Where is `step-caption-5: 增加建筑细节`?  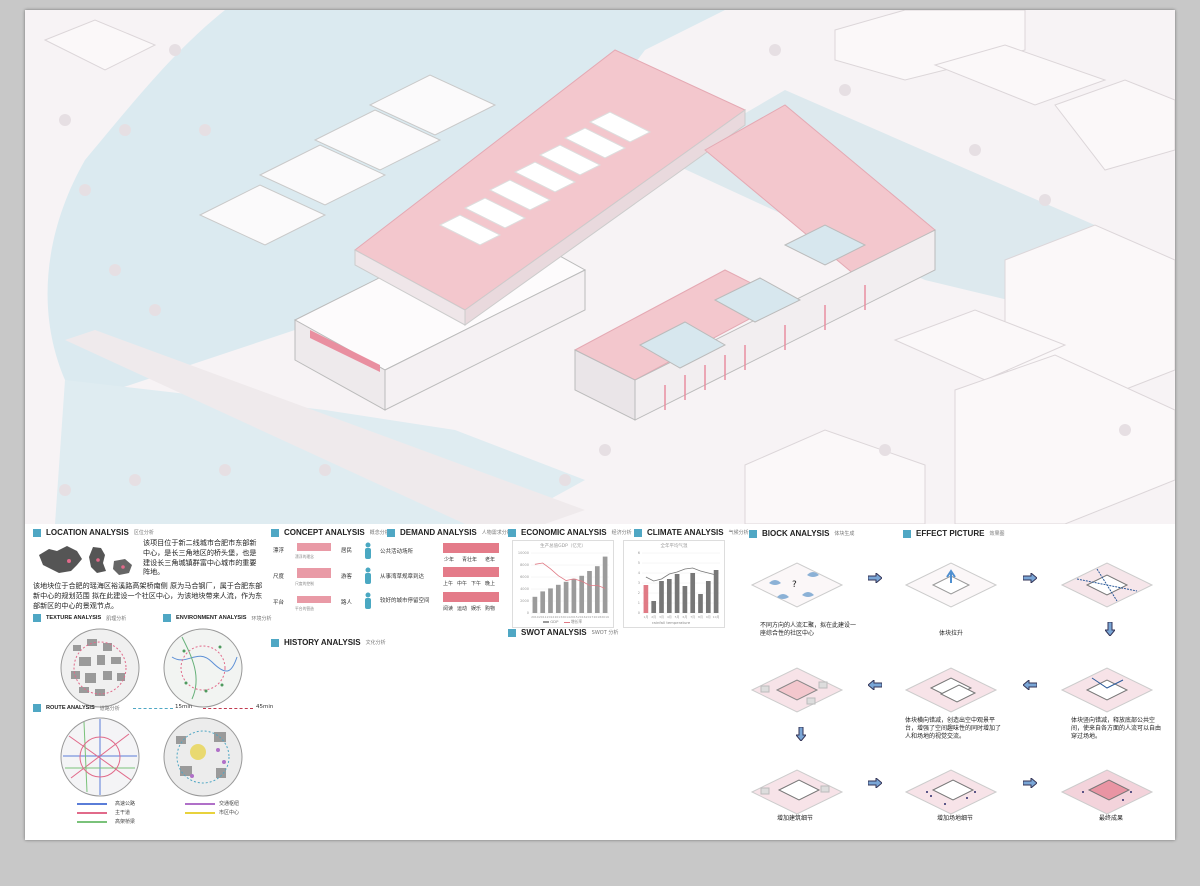 step-caption-5: 增加建筑细节 is located at coordinates (795, 818).